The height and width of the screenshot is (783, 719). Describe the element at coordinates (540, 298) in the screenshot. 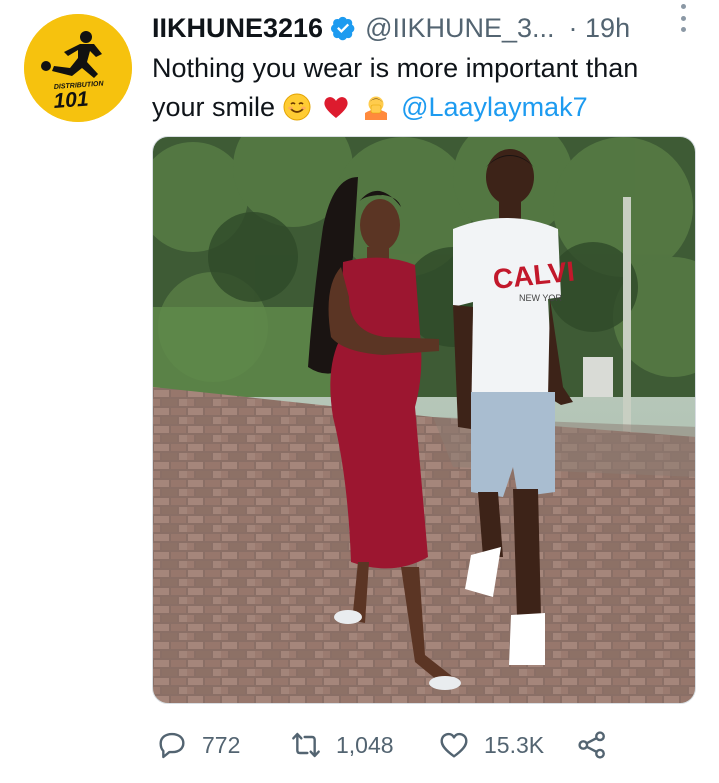

I see `shirt-print-sub: NEW YOR` at that location.